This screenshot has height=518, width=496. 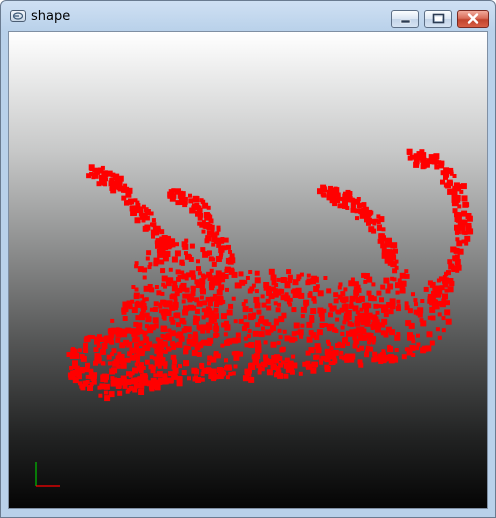 What do you see at coordinates (473, 19) in the screenshot?
I see `close-button` at bounding box center [473, 19].